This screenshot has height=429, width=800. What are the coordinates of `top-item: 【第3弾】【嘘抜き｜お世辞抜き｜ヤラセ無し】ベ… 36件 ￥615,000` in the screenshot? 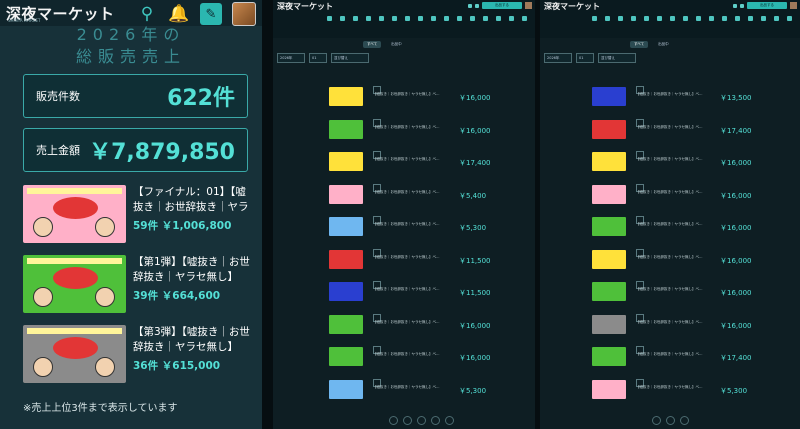 It's located at (137, 354).